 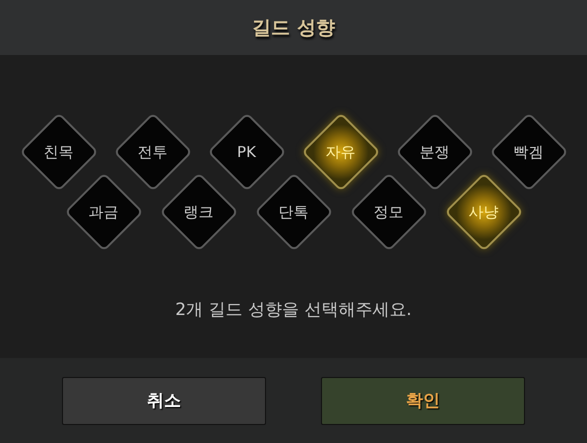 What do you see at coordinates (423, 400) in the screenshot?
I see `confirm-button: 확인` at bounding box center [423, 400].